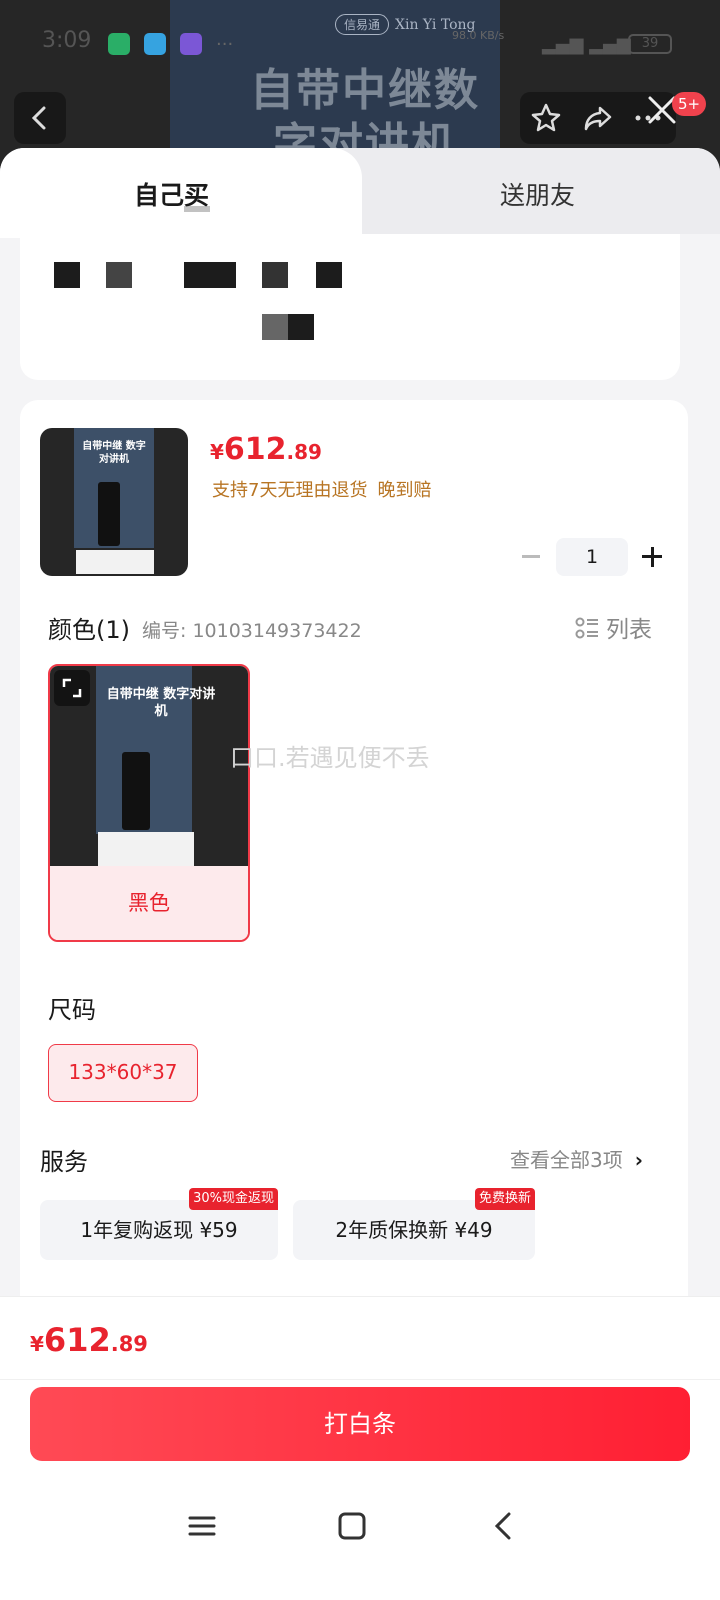 The width and height of the screenshot is (720, 1600). What do you see at coordinates (72, 688) in the screenshot?
I see `expand-icon` at bounding box center [72, 688].